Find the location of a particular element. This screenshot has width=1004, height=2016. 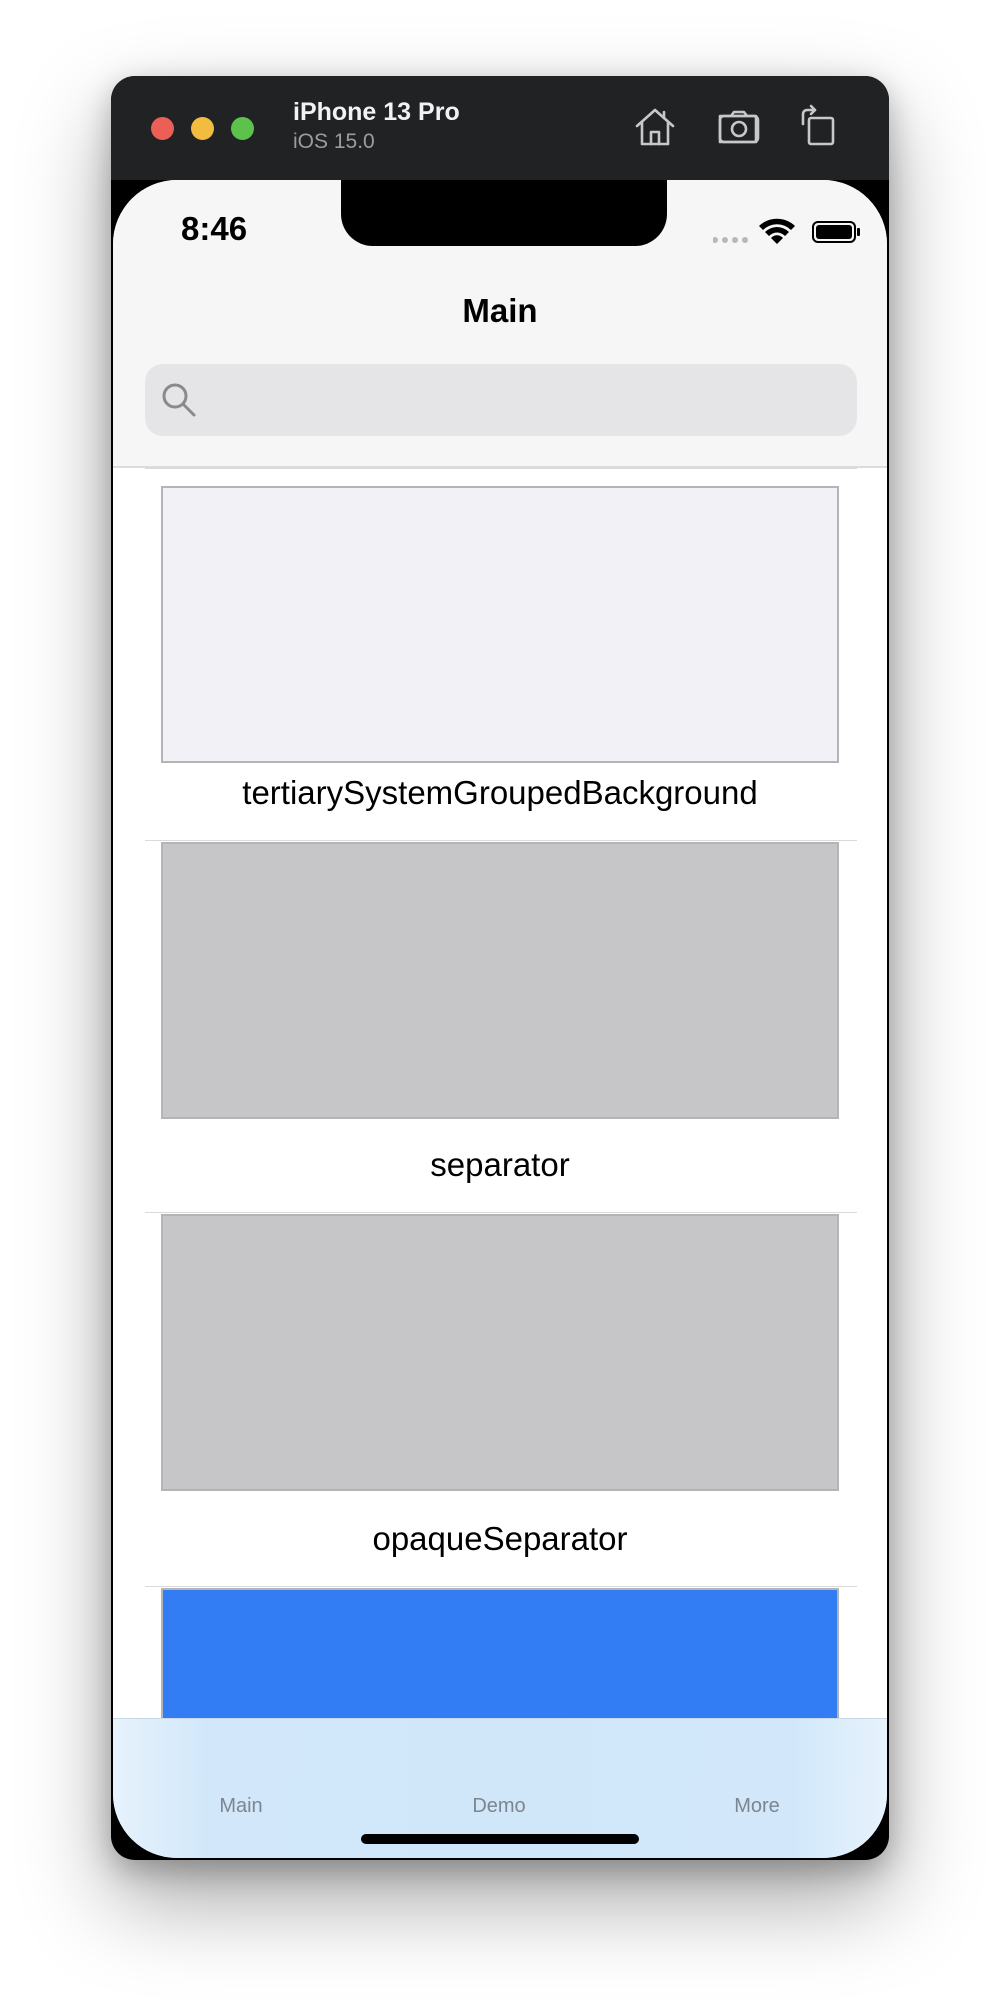

tab-main: Main is located at coordinates (241, 1806).